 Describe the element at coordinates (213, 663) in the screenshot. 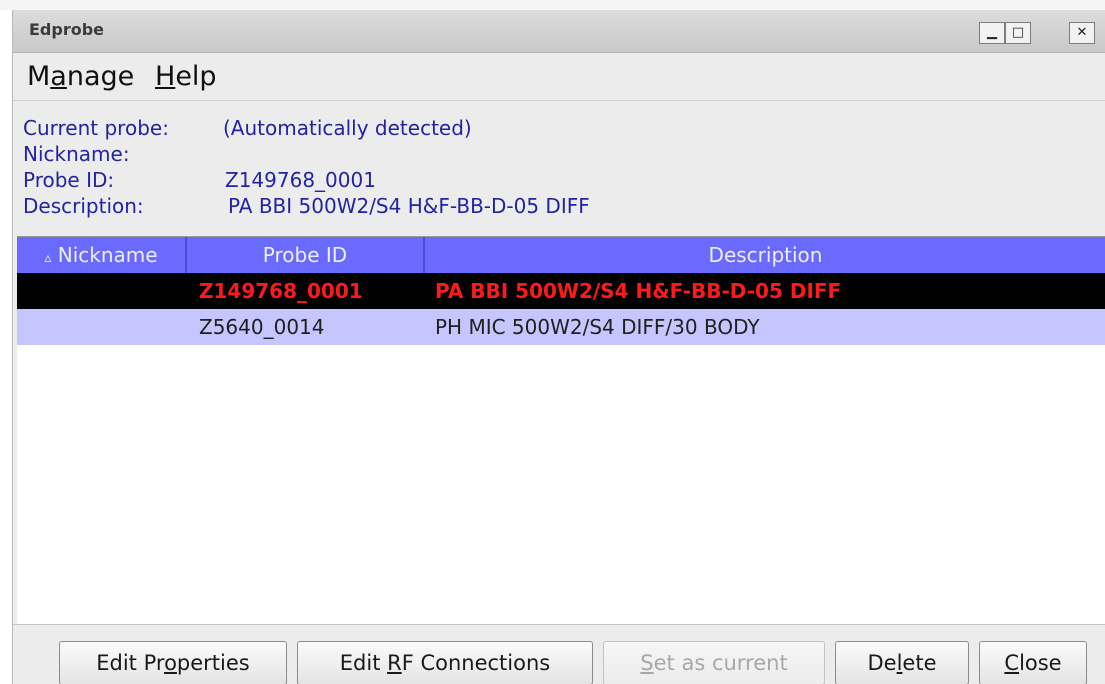

I see `edit-properties-post: perties` at that location.